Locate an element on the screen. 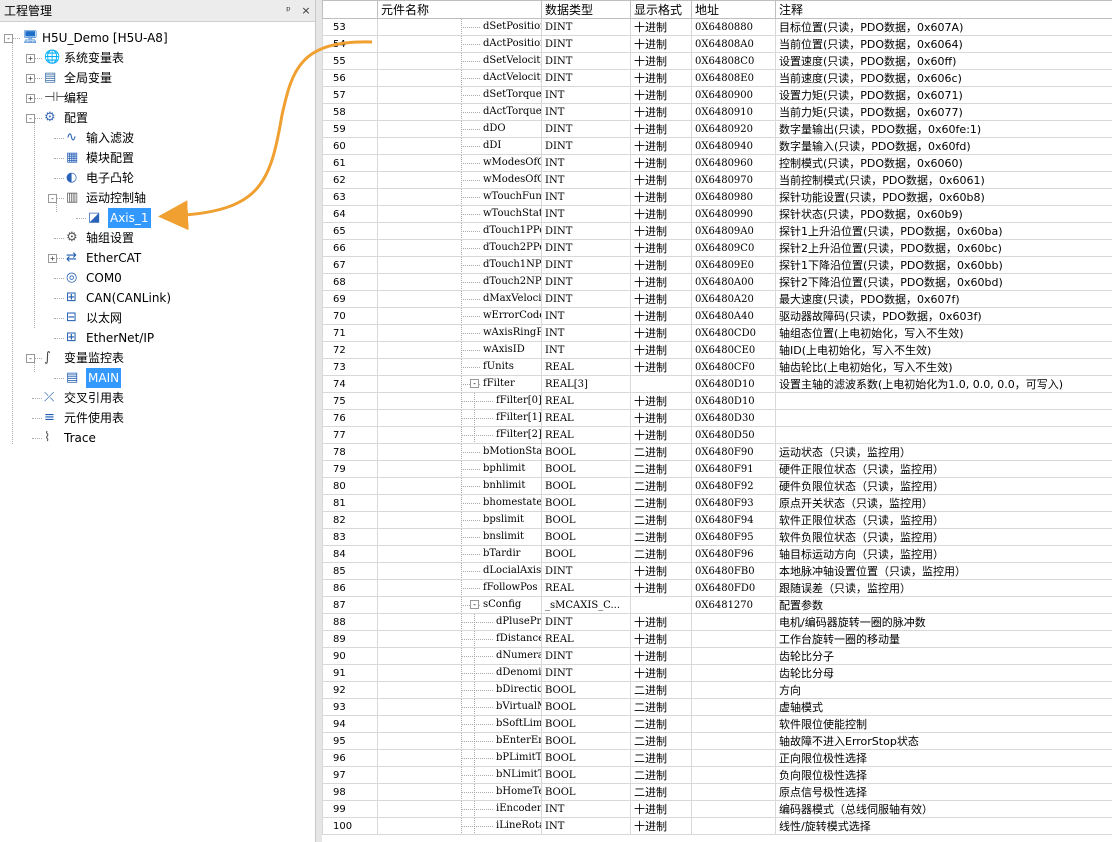  row-address: 0X6480D30 is located at coordinates (733, 418).